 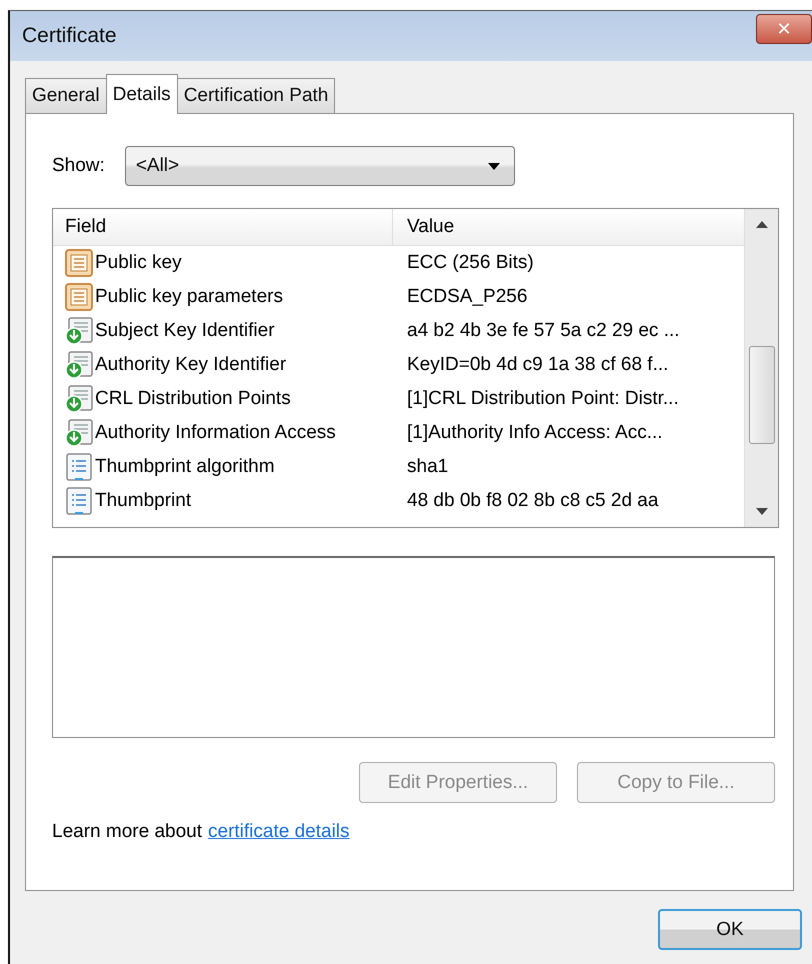 What do you see at coordinates (279, 832) in the screenshot?
I see `certificate-details-link: certificate details` at bounding box center [279, 832].